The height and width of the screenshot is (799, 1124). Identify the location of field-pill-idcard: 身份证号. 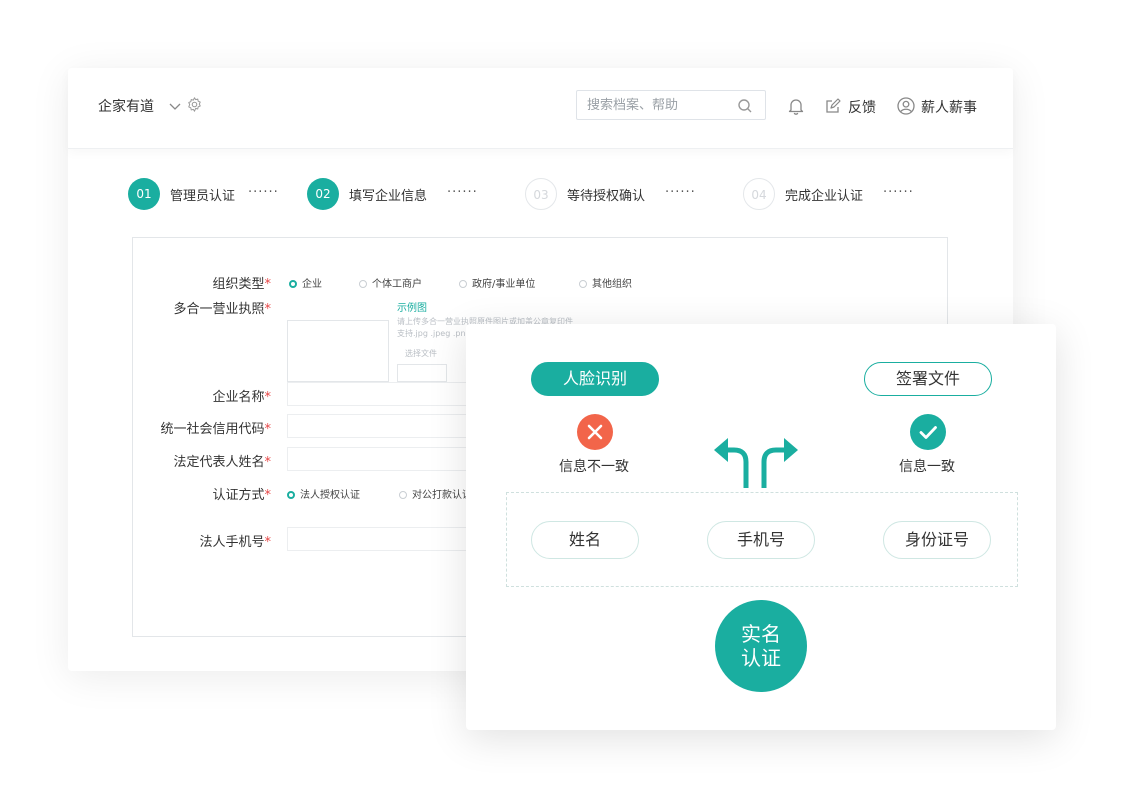
(937, 540).